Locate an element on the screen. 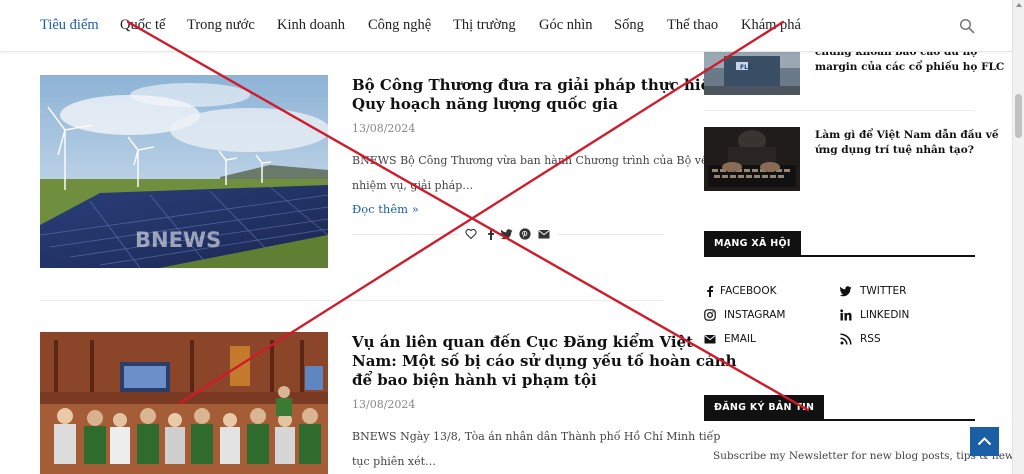 This screenshot has width=1024, height=474. sidebar-thumb-flc: FLC is located at coordinates (752, 71).